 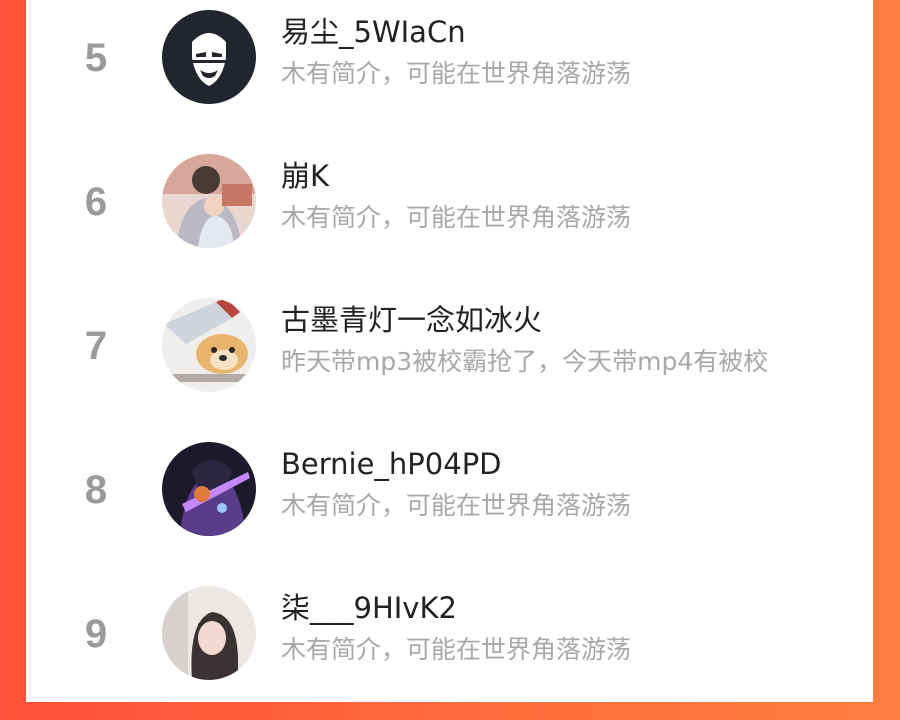 I want to click on rank-number: 6, so click(x=96, y=202).